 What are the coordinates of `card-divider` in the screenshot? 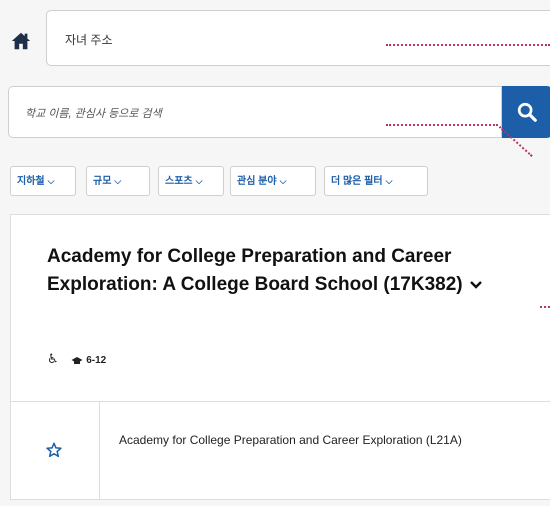 It's located at (280, 401).